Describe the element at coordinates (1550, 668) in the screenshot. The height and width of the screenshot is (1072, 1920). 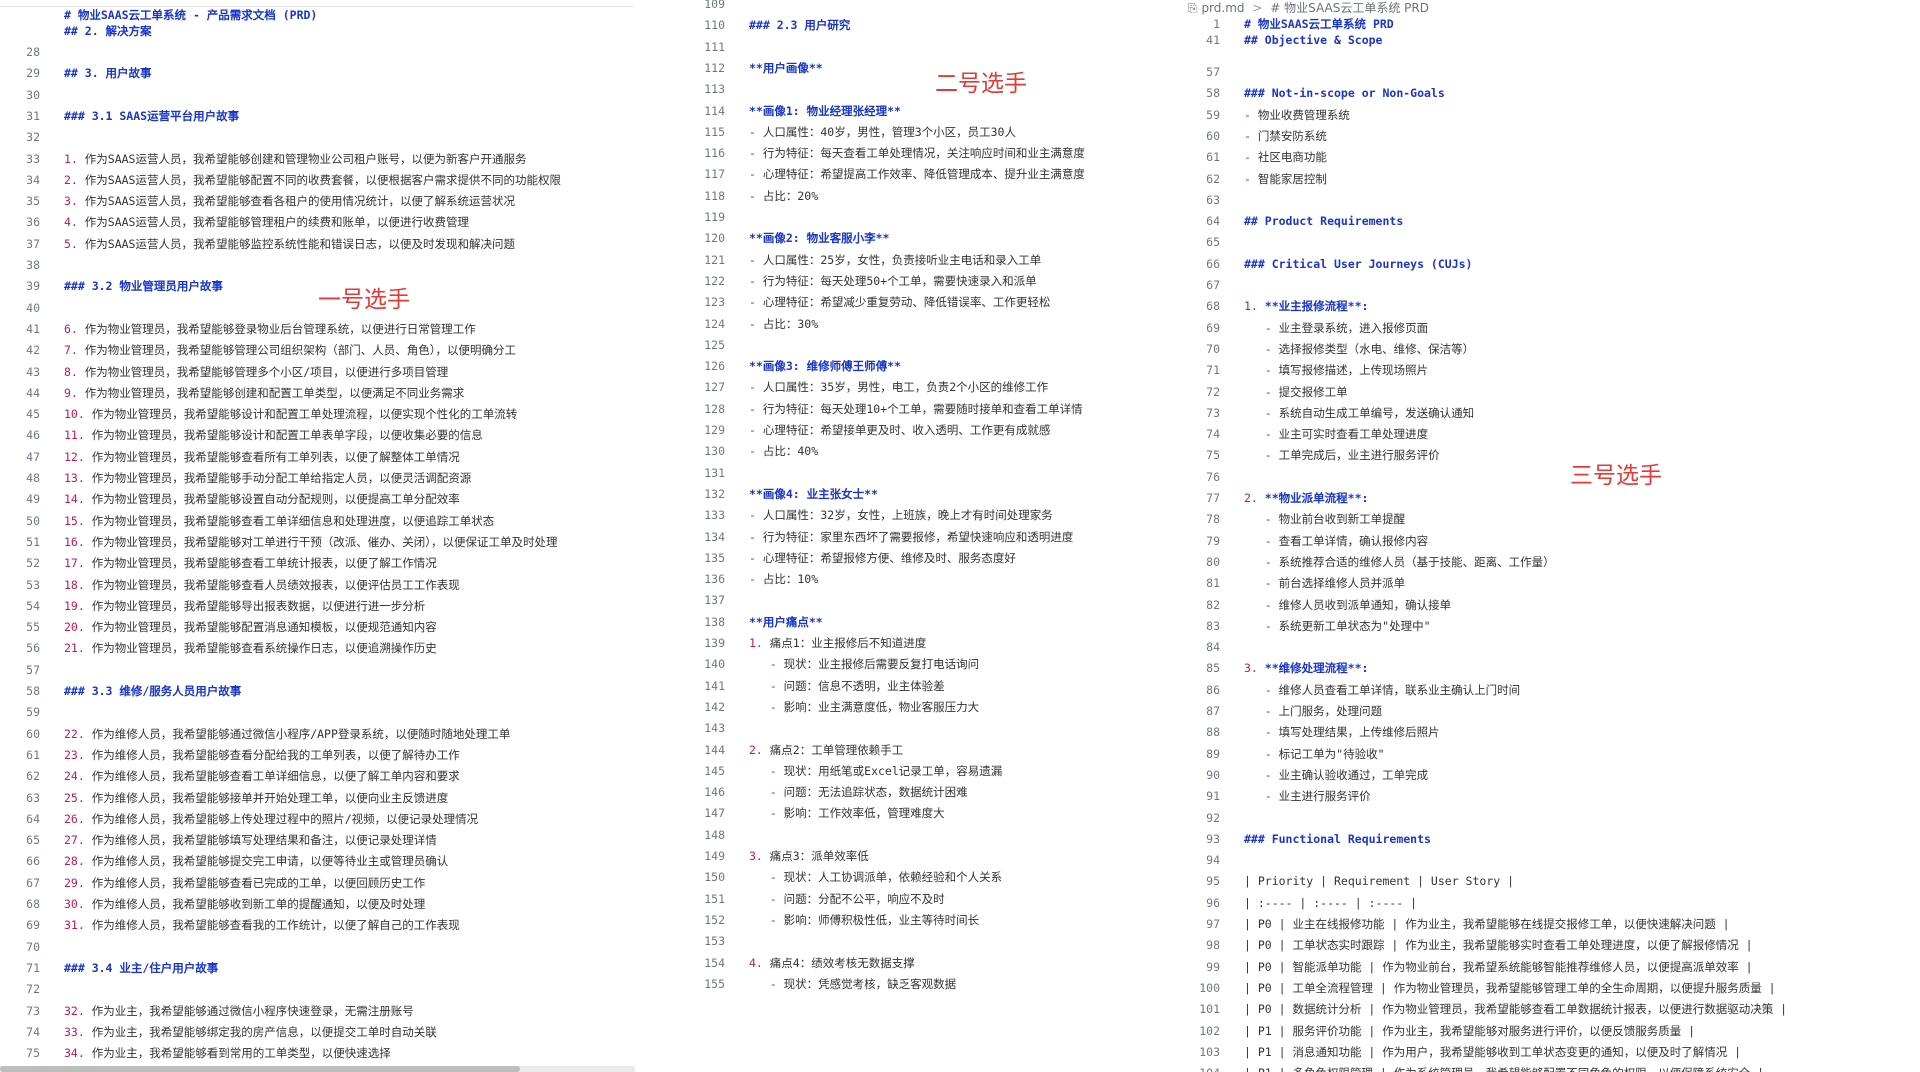
I see `code-line: 85 3. **维修处理流程**:` at that location.